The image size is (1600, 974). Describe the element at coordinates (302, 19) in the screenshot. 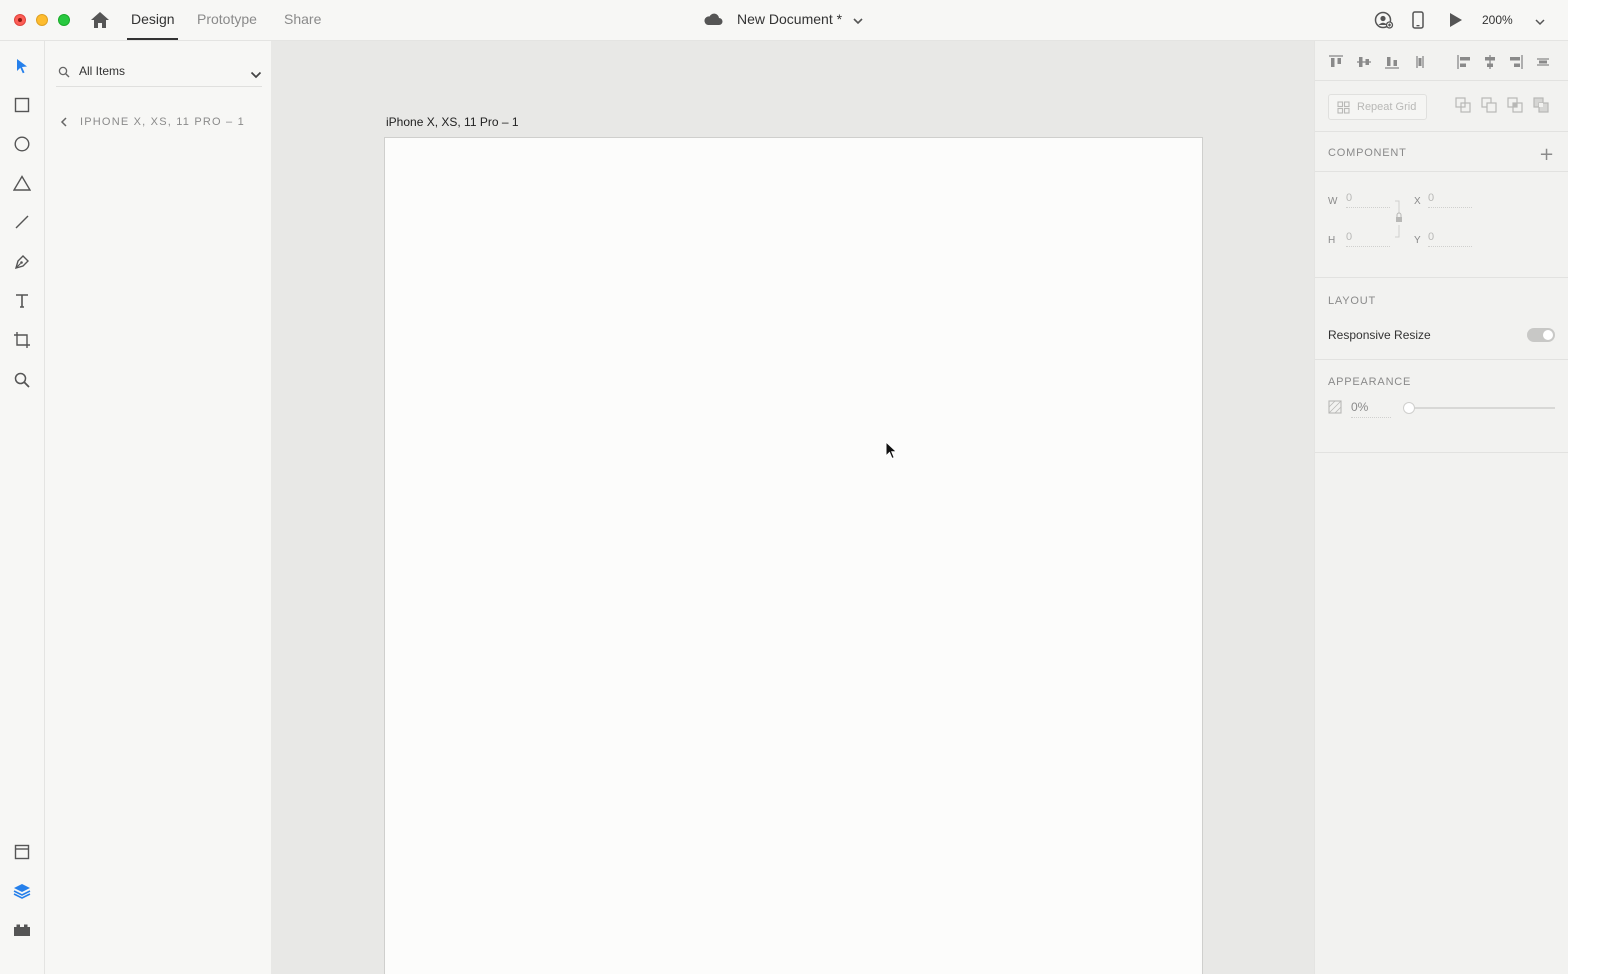

I see `tab-share: Share` at that location.